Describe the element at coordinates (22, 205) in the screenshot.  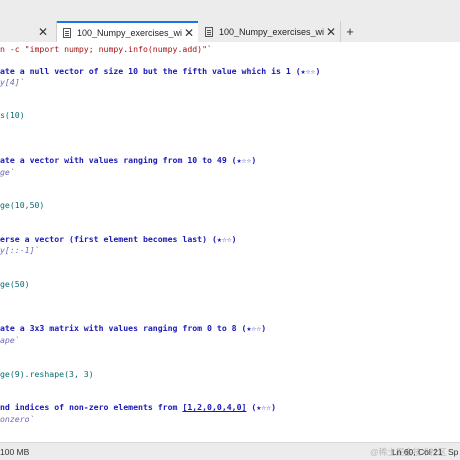
I see `editor-line: ge(10,50)` at that location.